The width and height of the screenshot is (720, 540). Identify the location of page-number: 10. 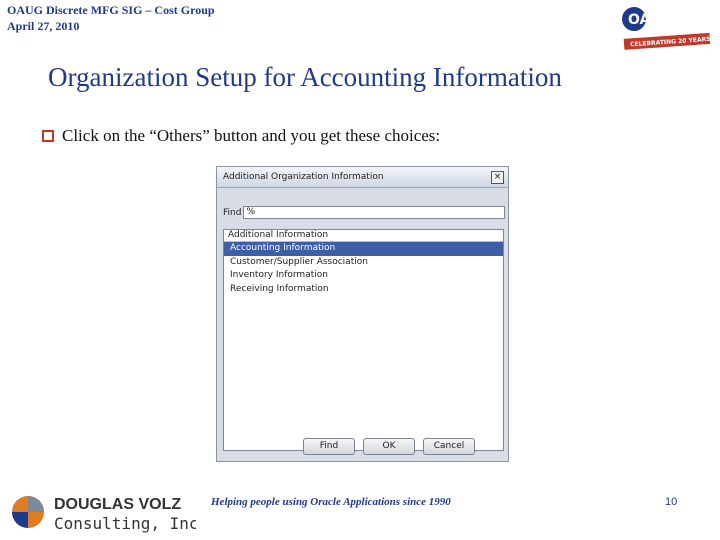
(671, 502).